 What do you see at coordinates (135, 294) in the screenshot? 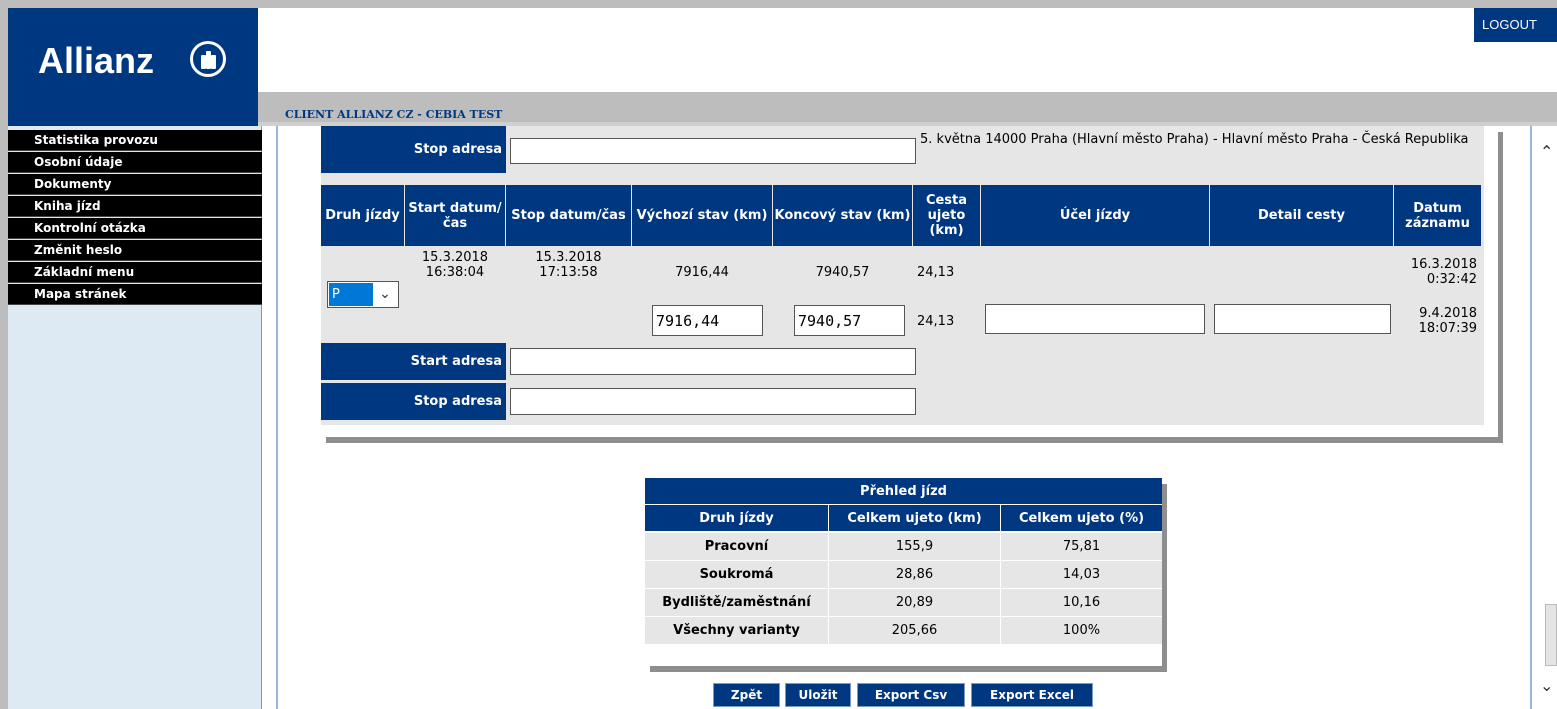
I see `sidebar-item-mapa-stranek: Mapa stránek` at bounding box center [135, 294].